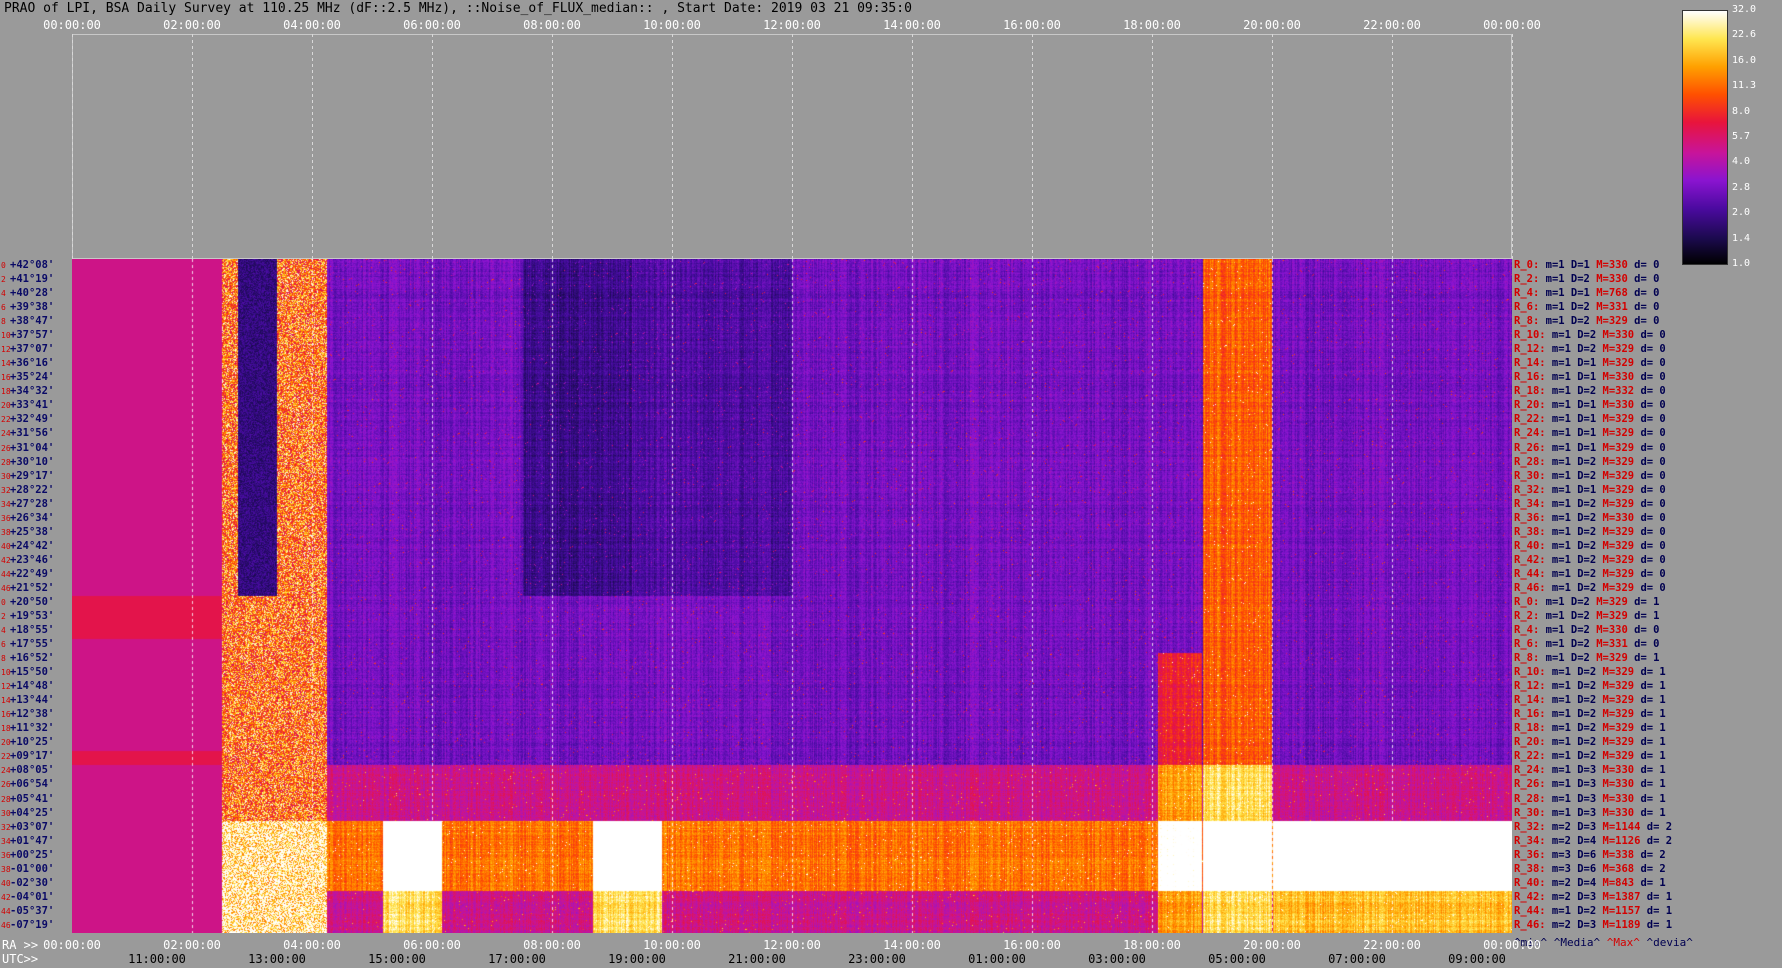 The image size is (1782, 968). I want to click on colorbar-tick: 8.0, so click(1741, 111).